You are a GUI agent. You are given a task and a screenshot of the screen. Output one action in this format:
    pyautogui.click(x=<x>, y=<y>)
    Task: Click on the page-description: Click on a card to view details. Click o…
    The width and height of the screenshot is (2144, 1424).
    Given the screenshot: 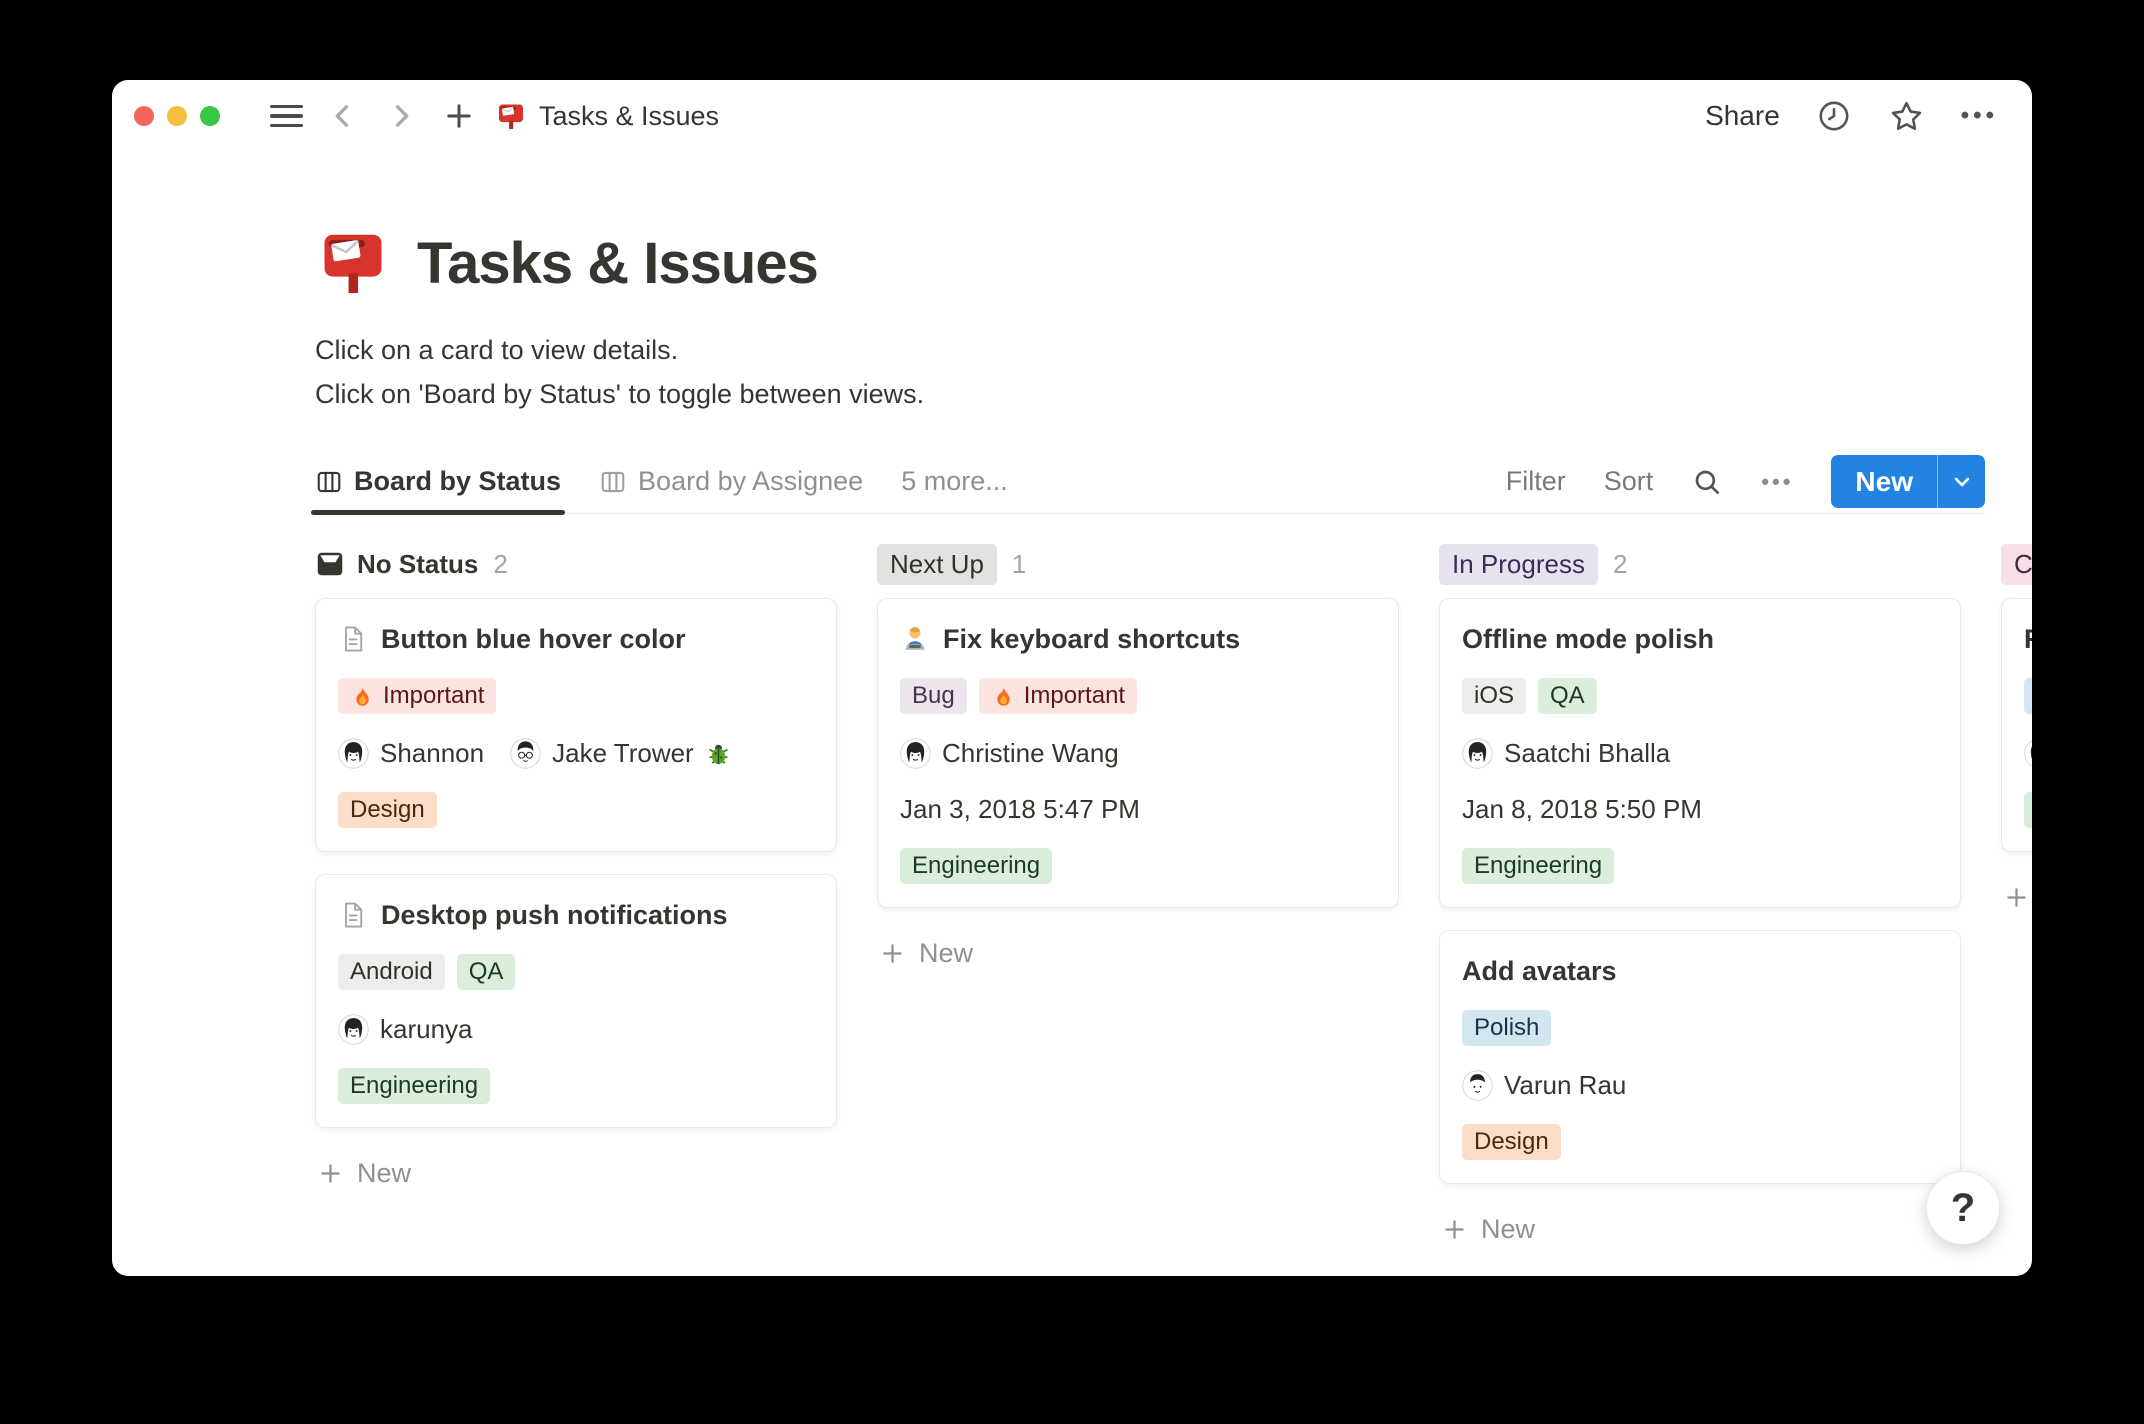 What is the action you would take?
    pyautogui.click(x=1173, y=372)
    